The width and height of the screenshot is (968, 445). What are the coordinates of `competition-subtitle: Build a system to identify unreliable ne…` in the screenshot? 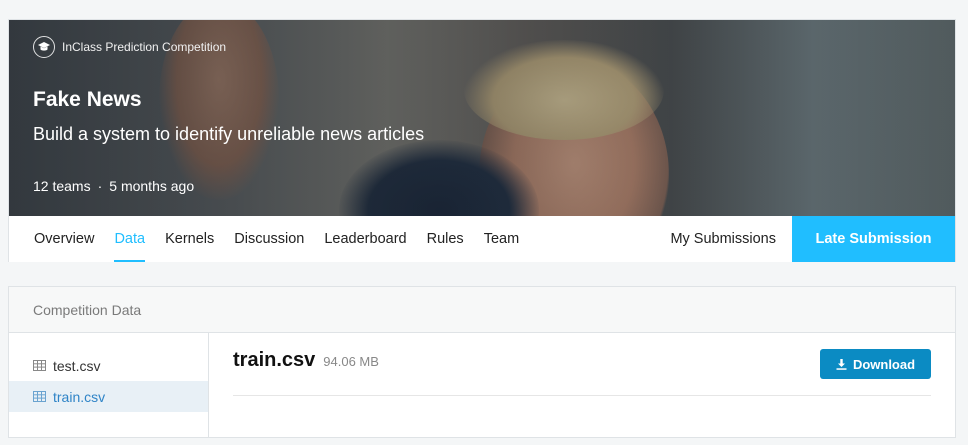 It's located at (229, 134).